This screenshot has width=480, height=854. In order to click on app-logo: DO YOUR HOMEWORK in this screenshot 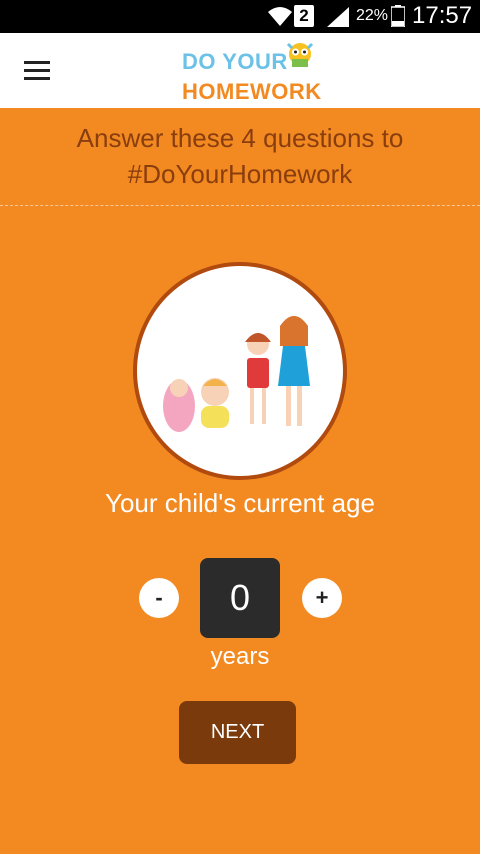, I will do `click(257, 72)`.